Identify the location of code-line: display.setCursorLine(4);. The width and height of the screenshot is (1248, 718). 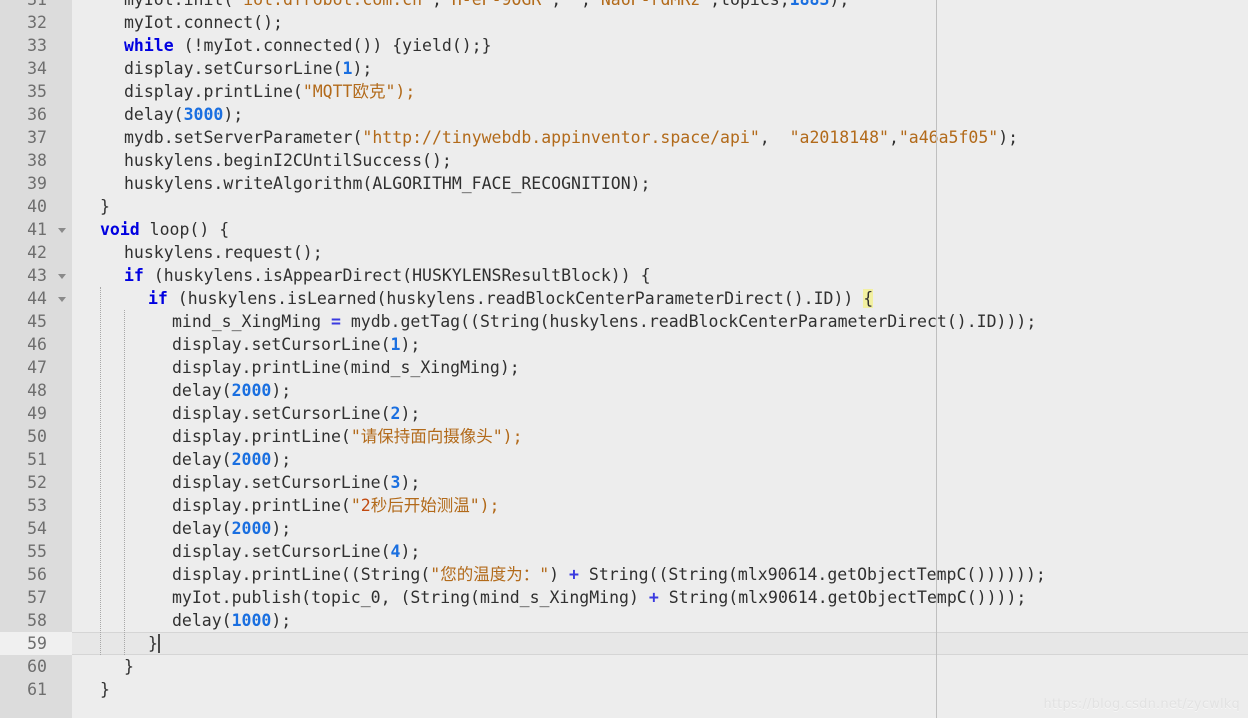
(660, 551).